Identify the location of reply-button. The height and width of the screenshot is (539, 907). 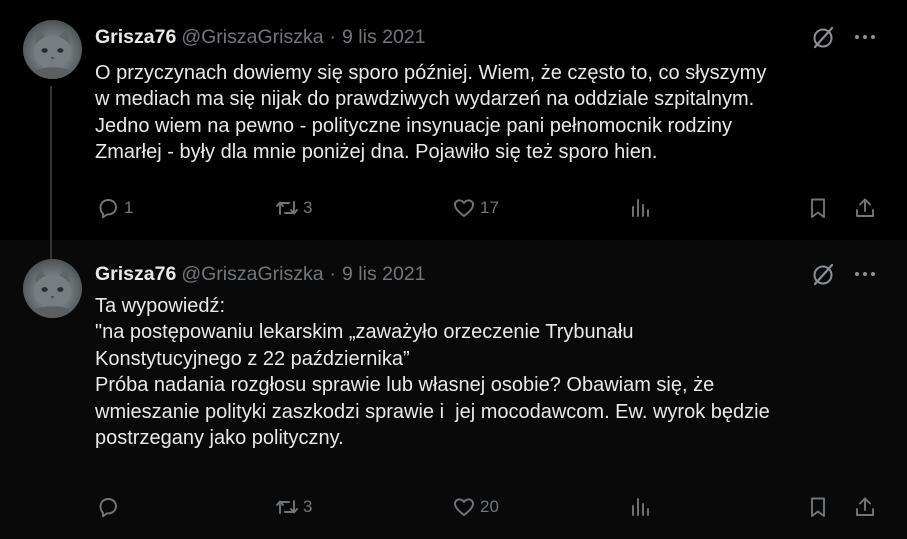
(110, 507).